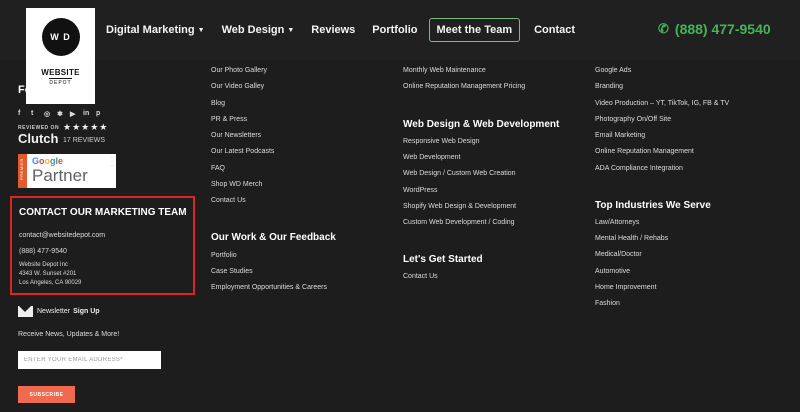 Image resolution: width=800 pixels, height=412 pixels. I want to click on contact-title: CONTACT OUR MARKETING TEAM, so click(103, 212).